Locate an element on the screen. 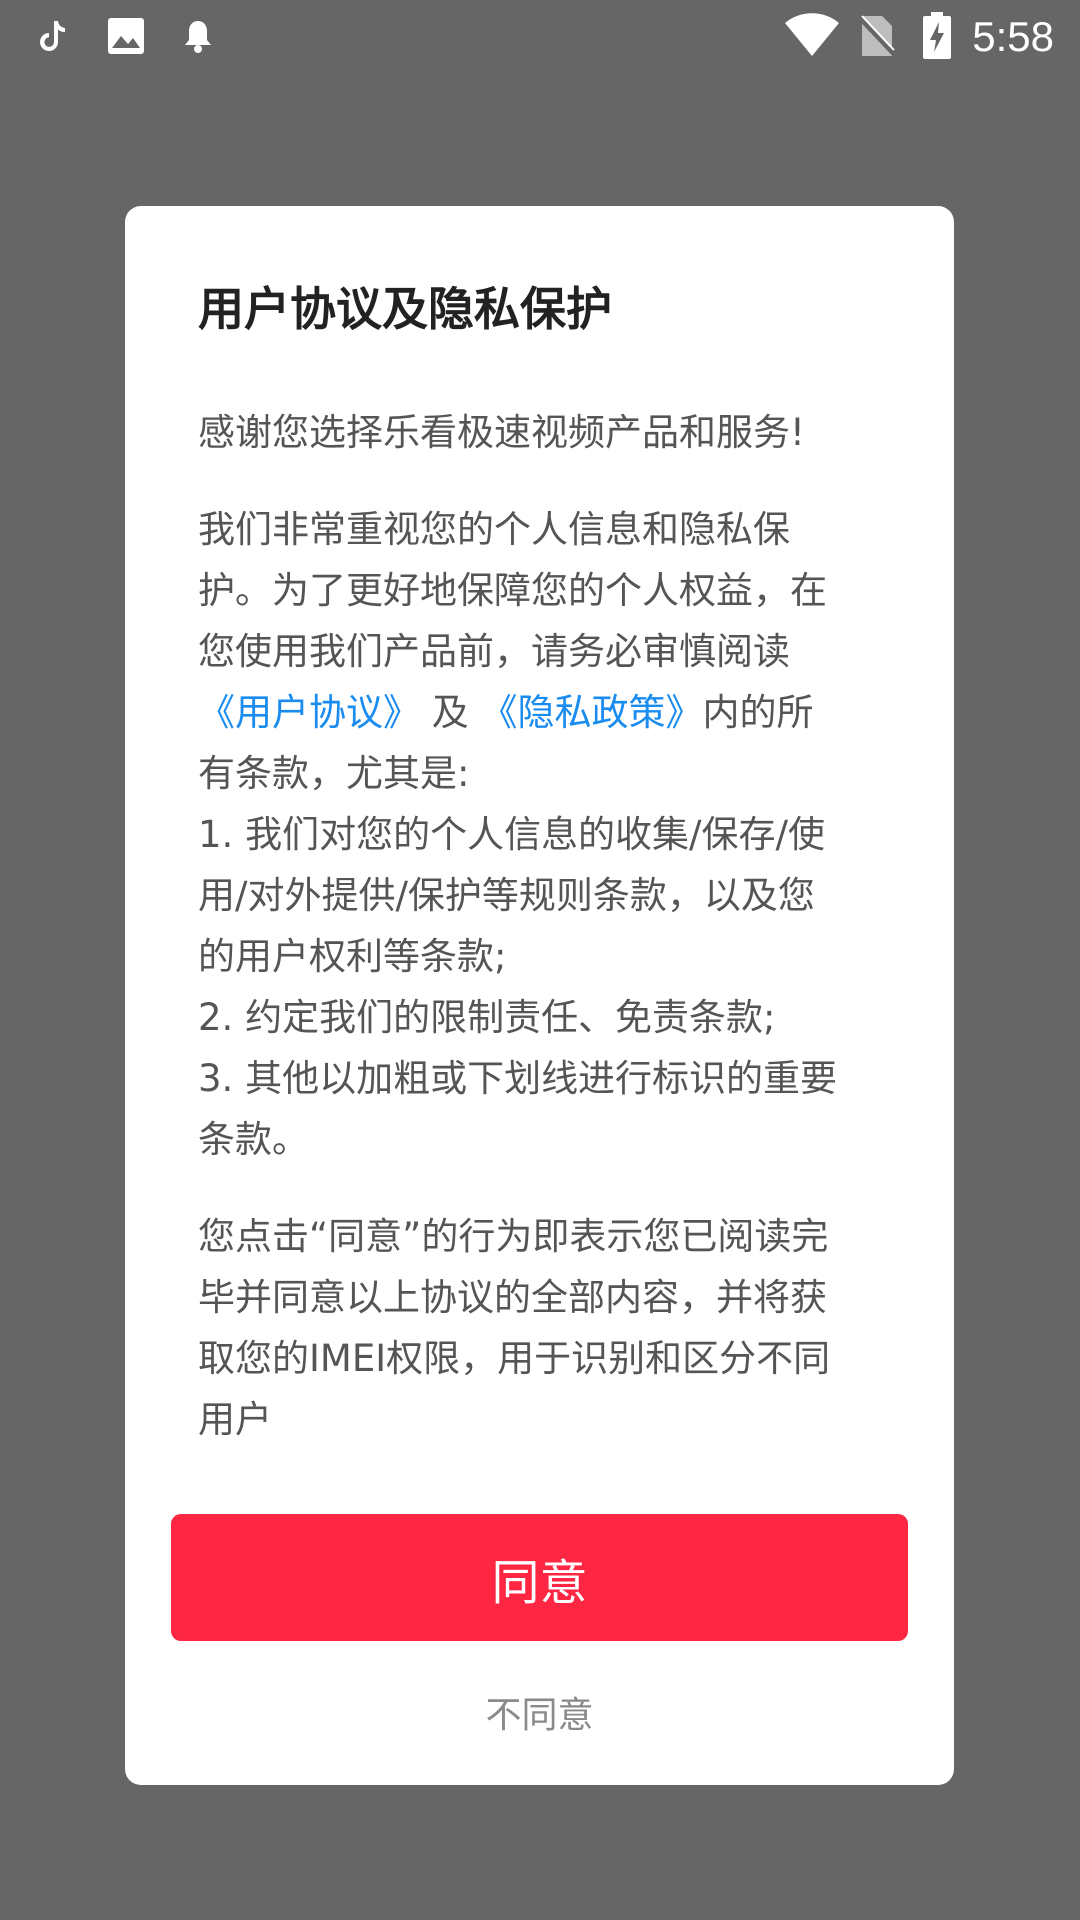 This screenshot has height=1920, width=1080. disagree-button: 不同意 is located at coordinates (539, 1716).